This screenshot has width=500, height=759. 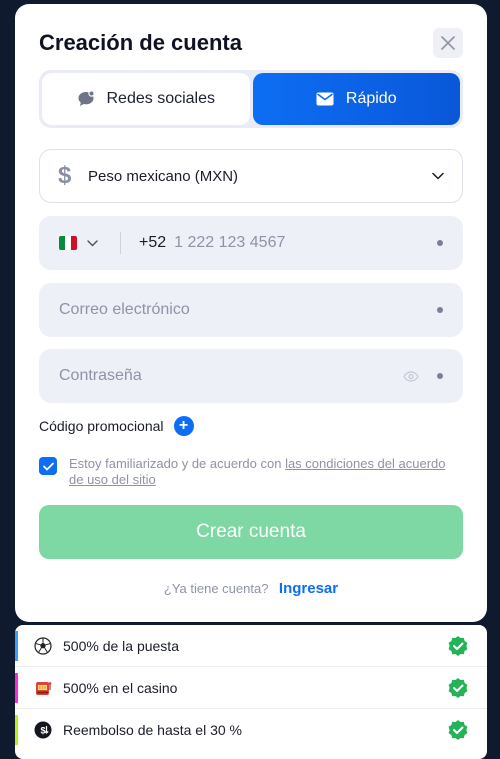 I want to click on checkmark-icon, so click(x=48, y=466).